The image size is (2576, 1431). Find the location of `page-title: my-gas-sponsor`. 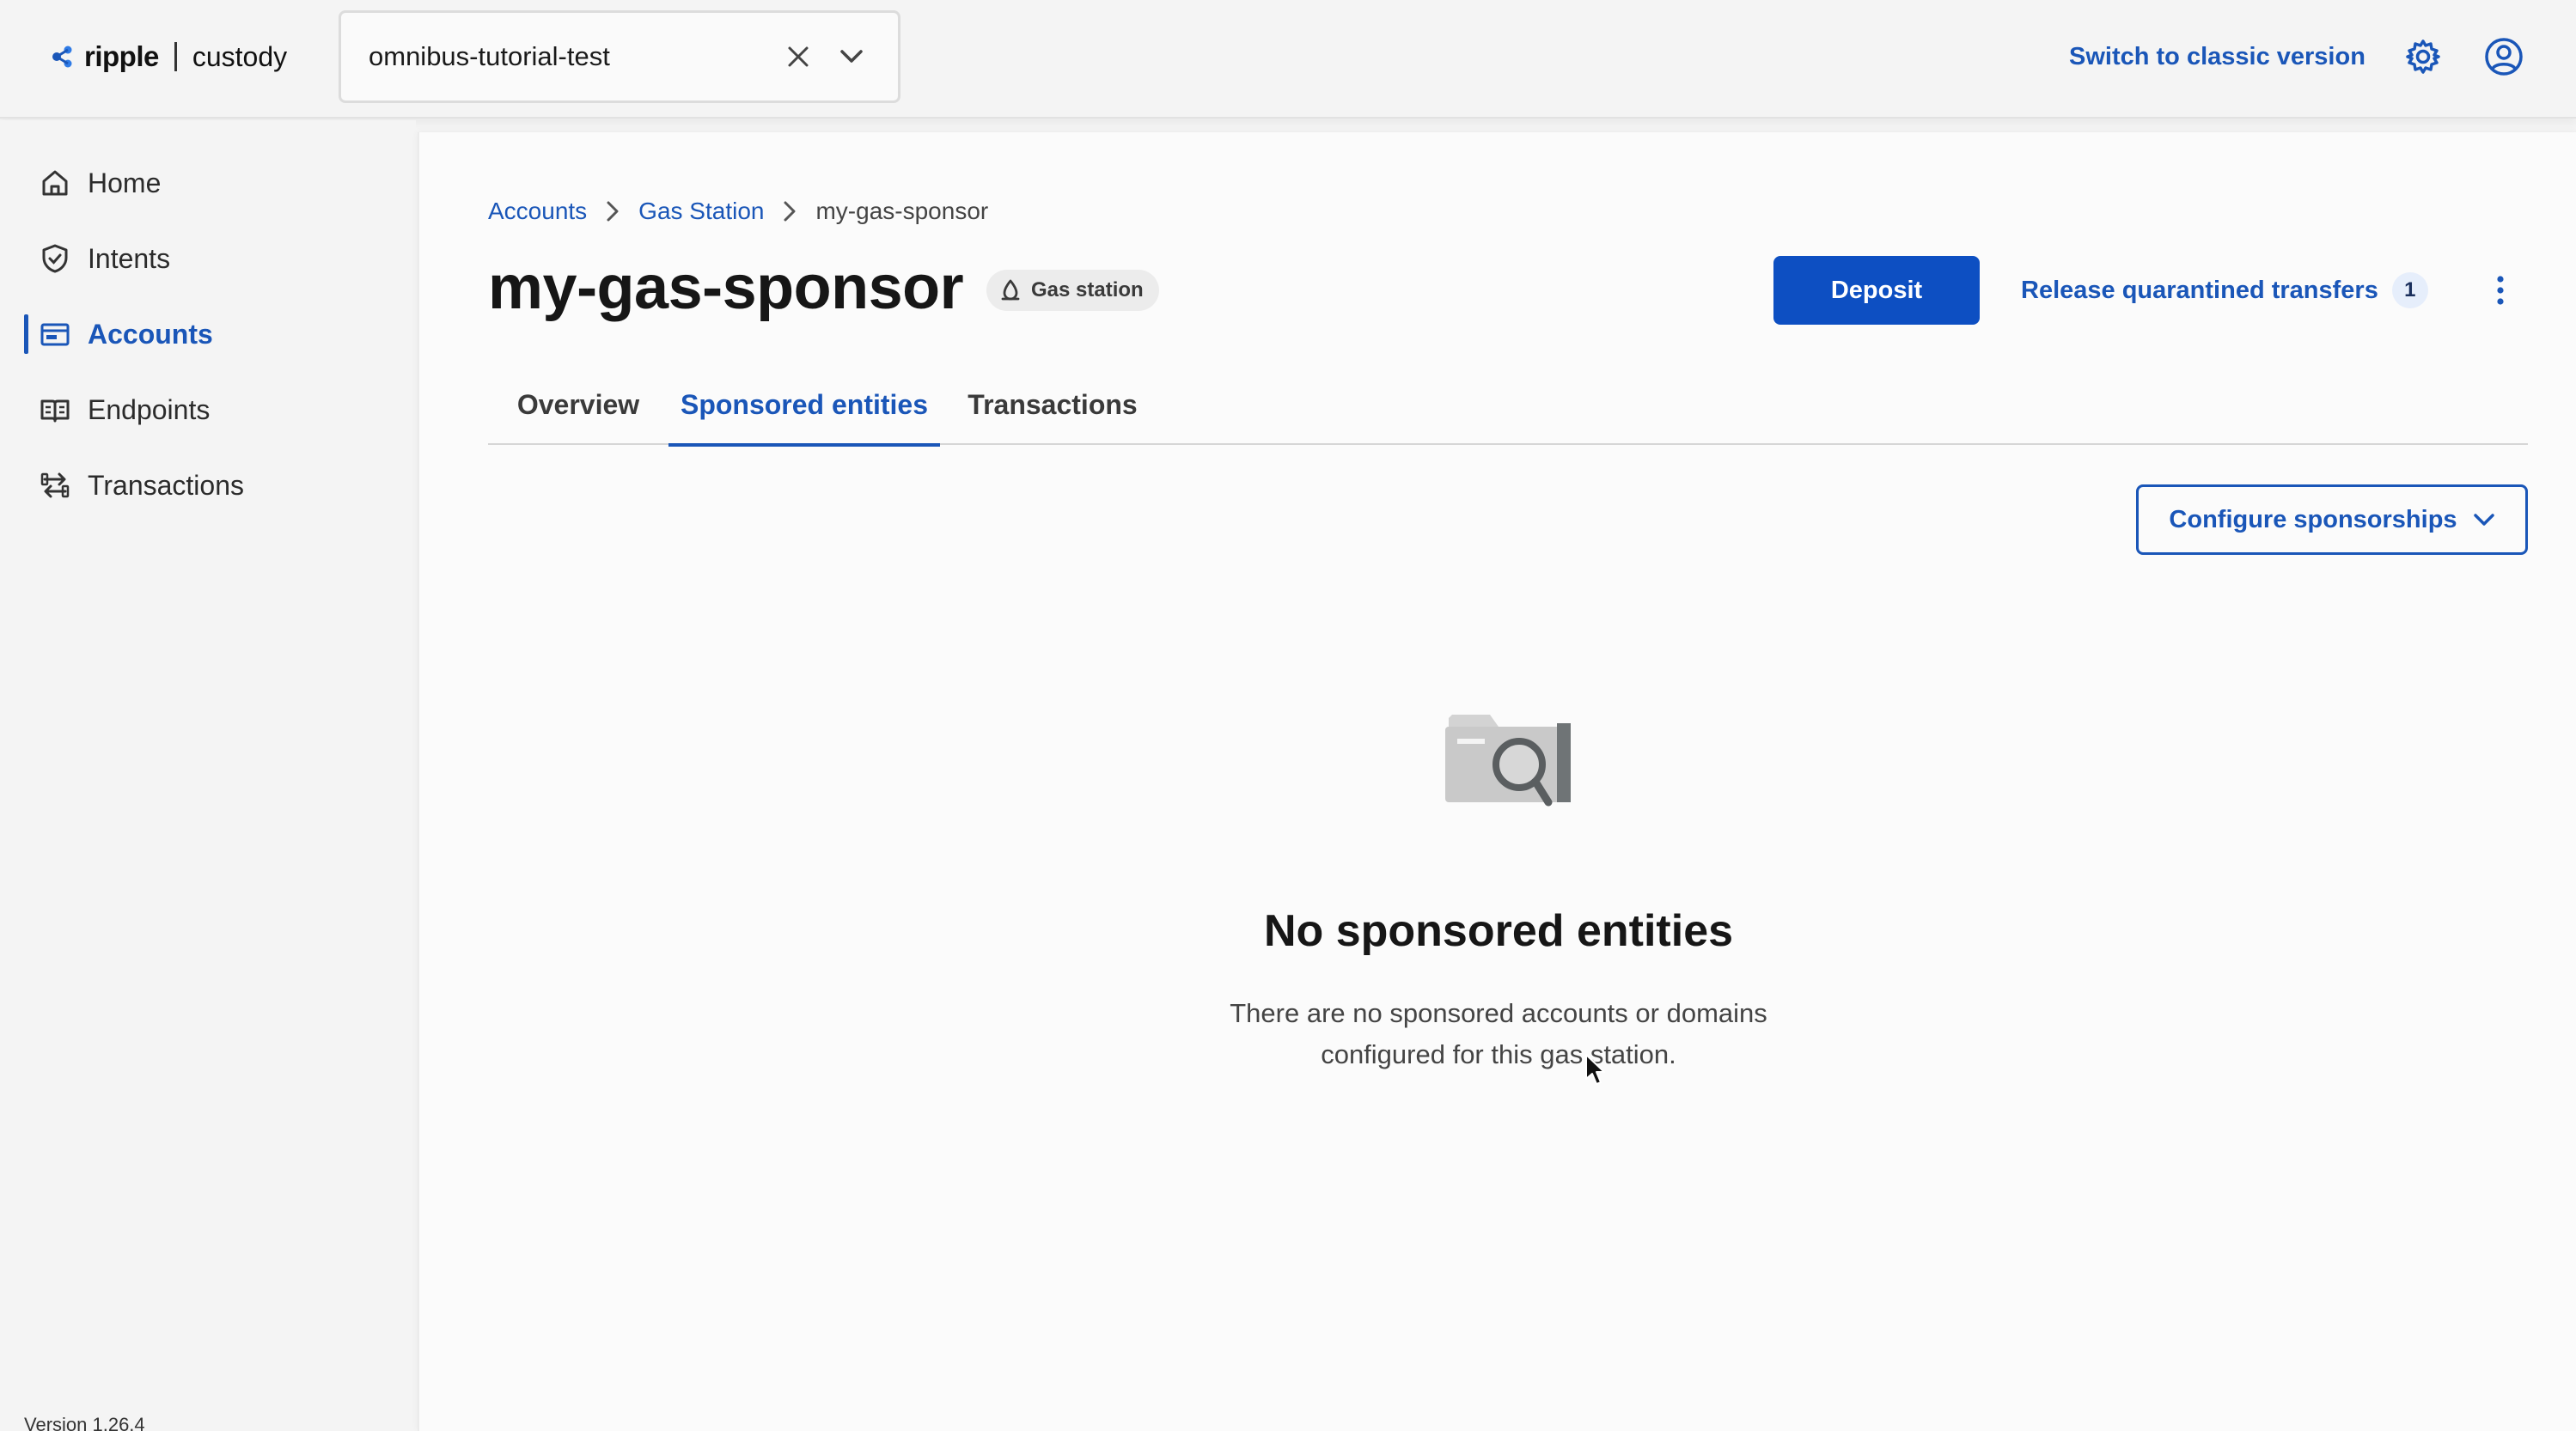

page-title: my-gas-sponsor is located at coordinates (726, 287).